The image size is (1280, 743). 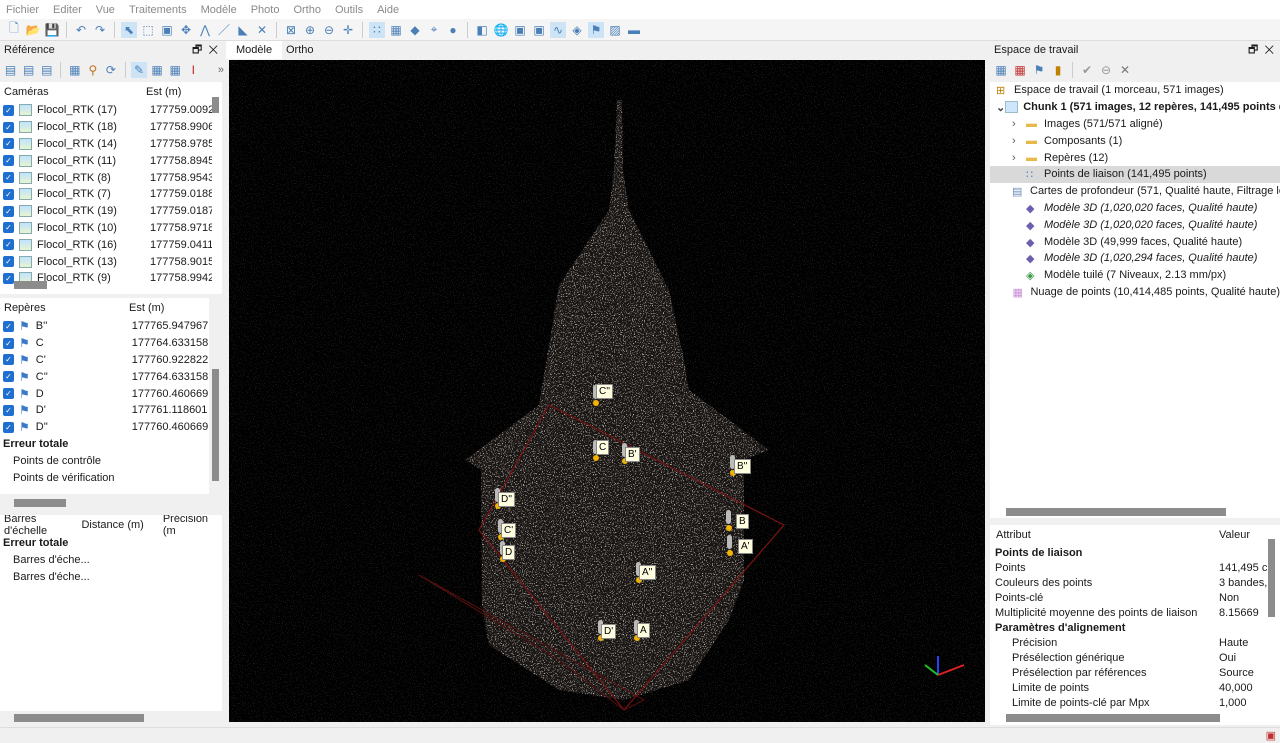 I want to click on enable-icon: ✔, so click(x=1087, y=70).